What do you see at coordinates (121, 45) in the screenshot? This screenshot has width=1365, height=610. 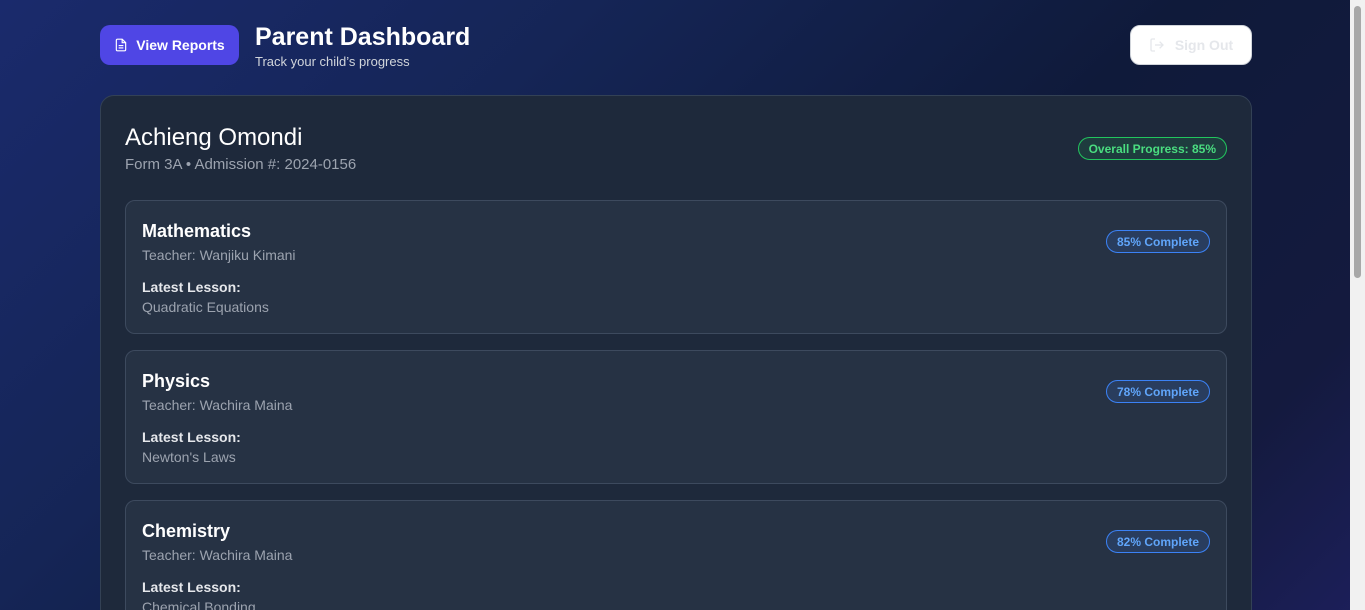 I see `document-icon` at bounding box center [121, 45].